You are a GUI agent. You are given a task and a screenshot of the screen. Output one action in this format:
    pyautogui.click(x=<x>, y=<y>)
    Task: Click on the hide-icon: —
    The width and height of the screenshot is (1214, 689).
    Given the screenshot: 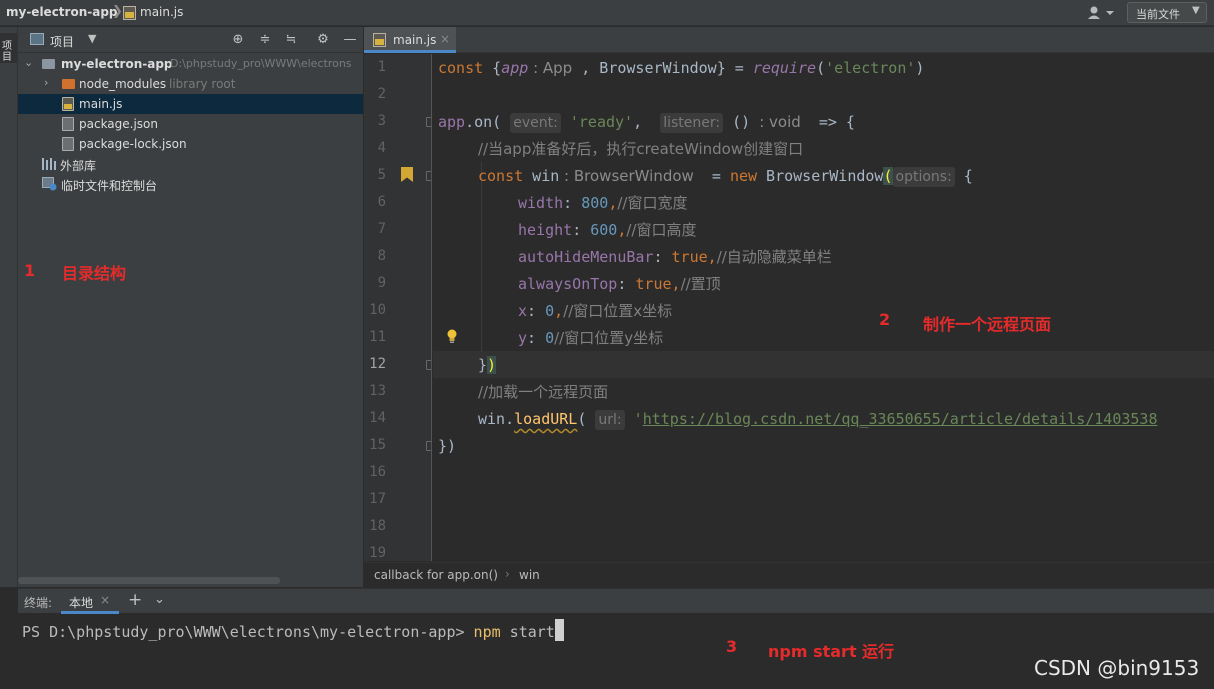 What is the action you would take?
    pyautogui.click(x=350, y=40)
    